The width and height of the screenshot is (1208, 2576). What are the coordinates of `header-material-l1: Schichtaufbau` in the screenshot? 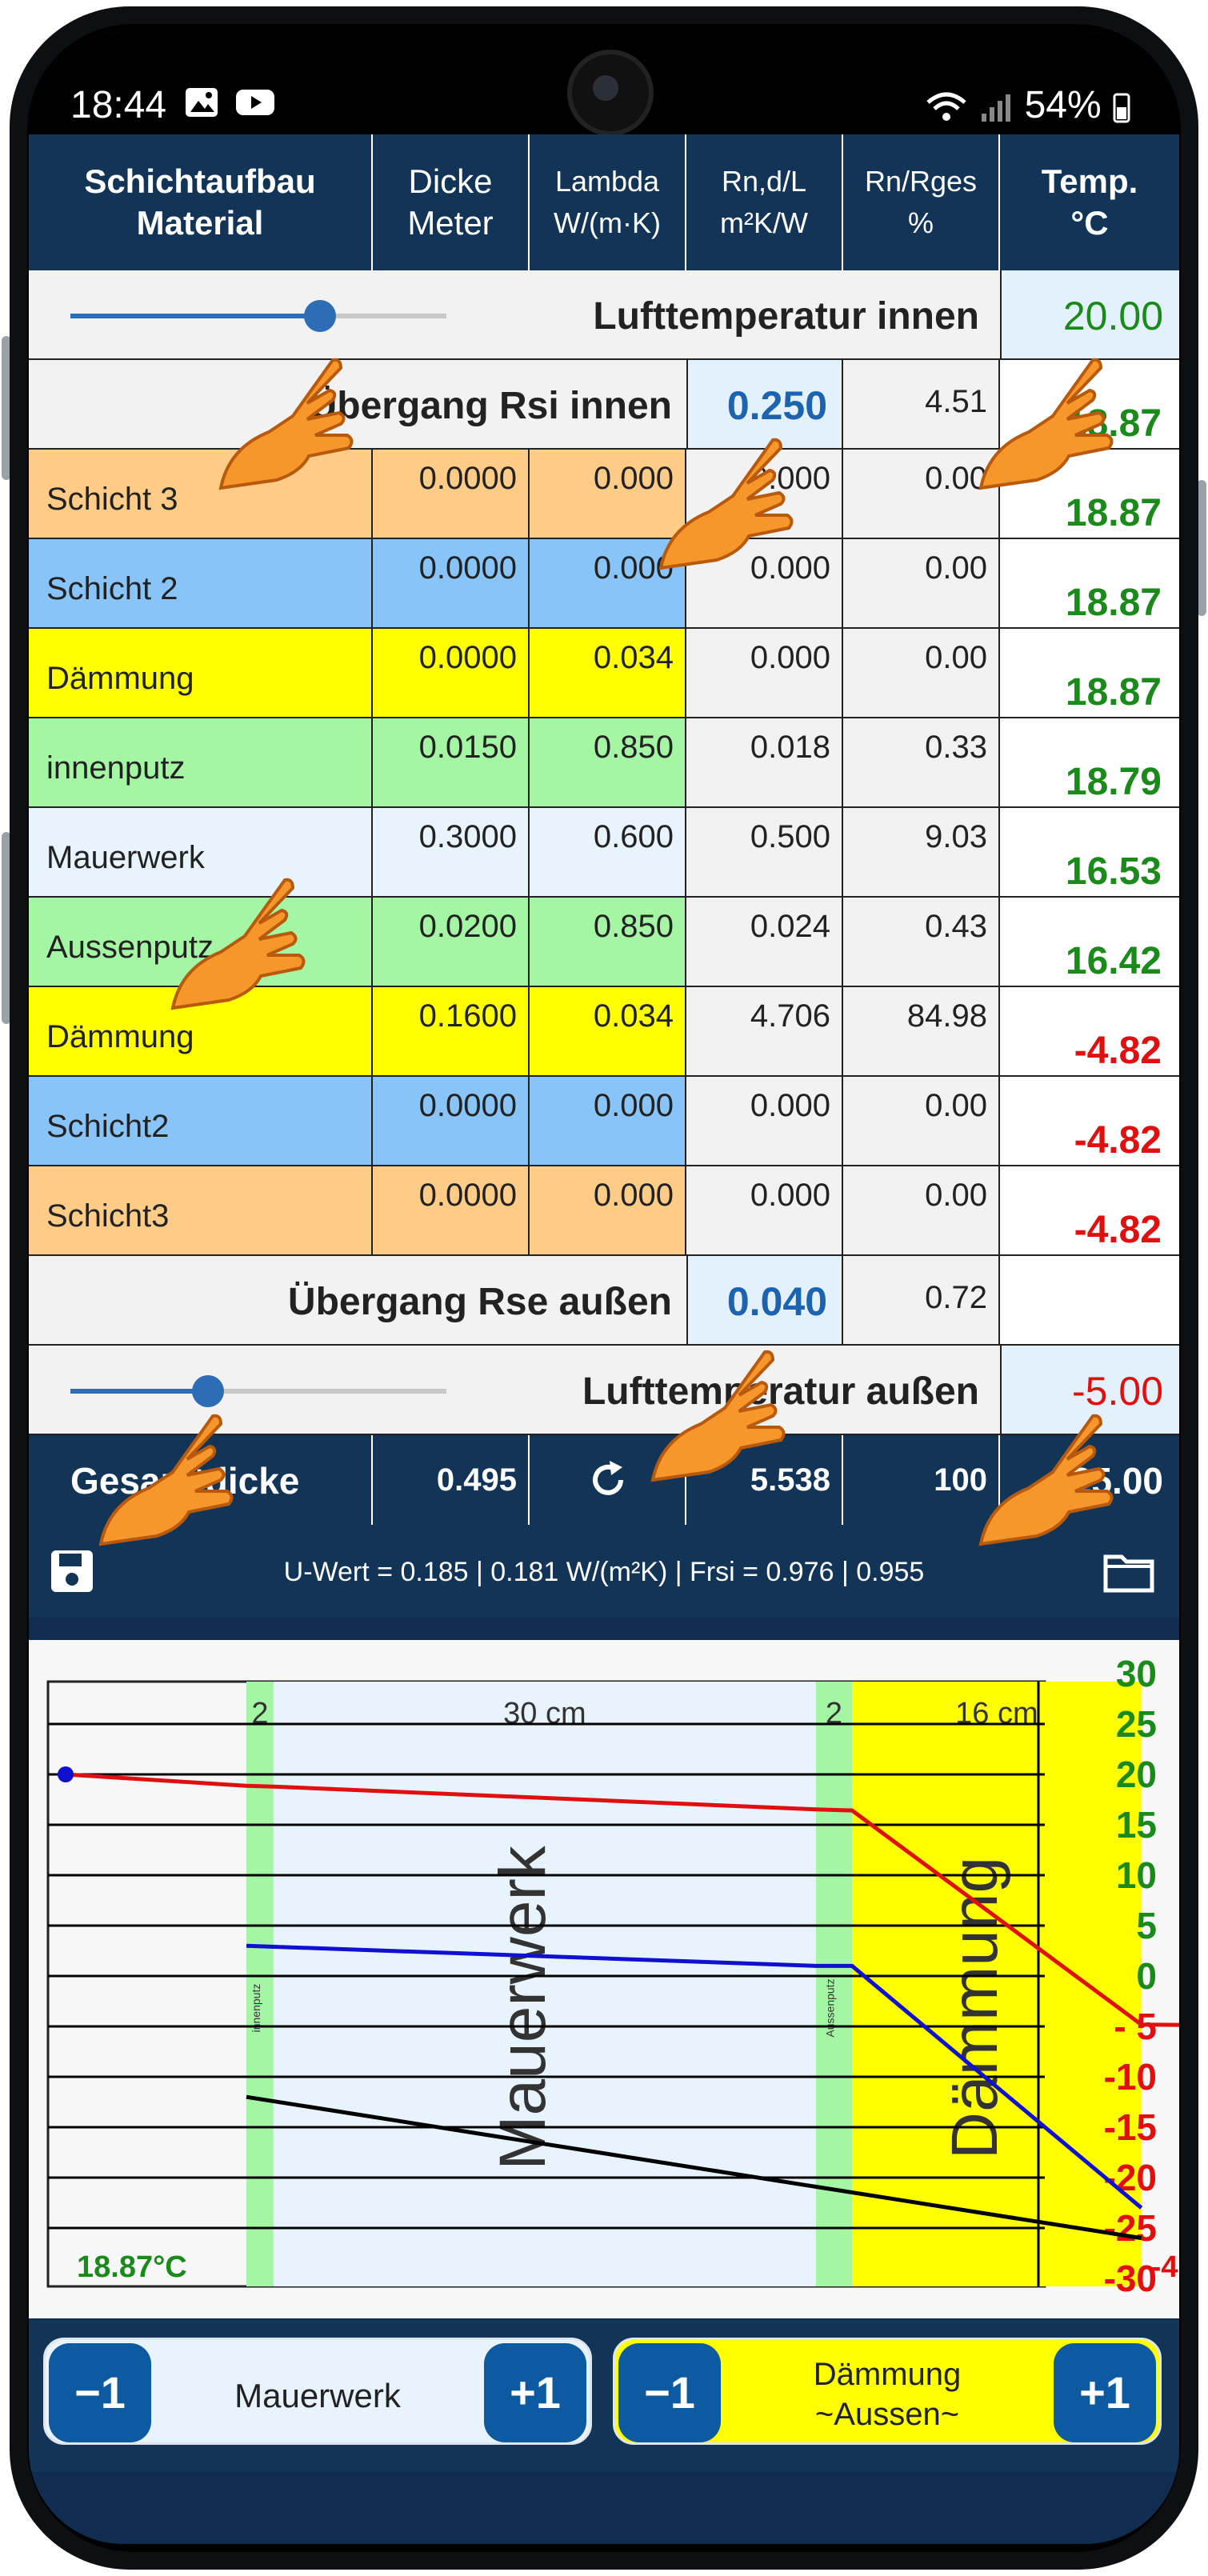 It's located at (200, 181).